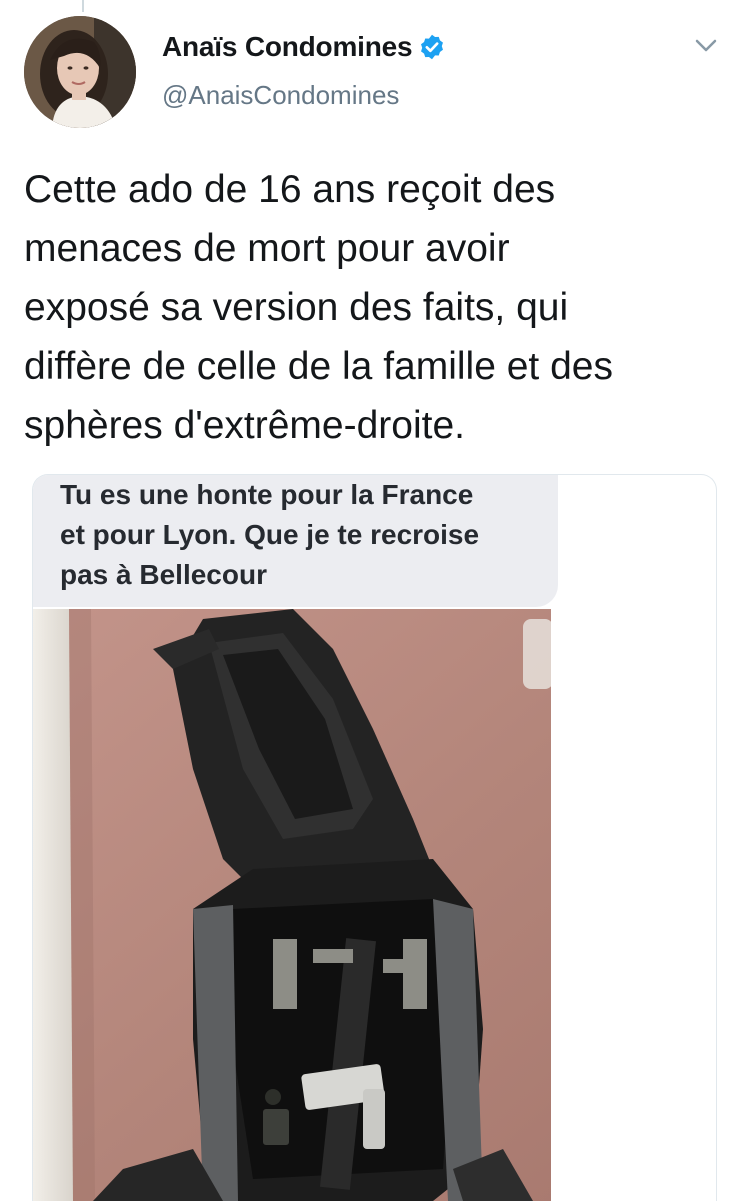  I want to click on author-display-name: Anaïs Condomines, so click(287, 47).